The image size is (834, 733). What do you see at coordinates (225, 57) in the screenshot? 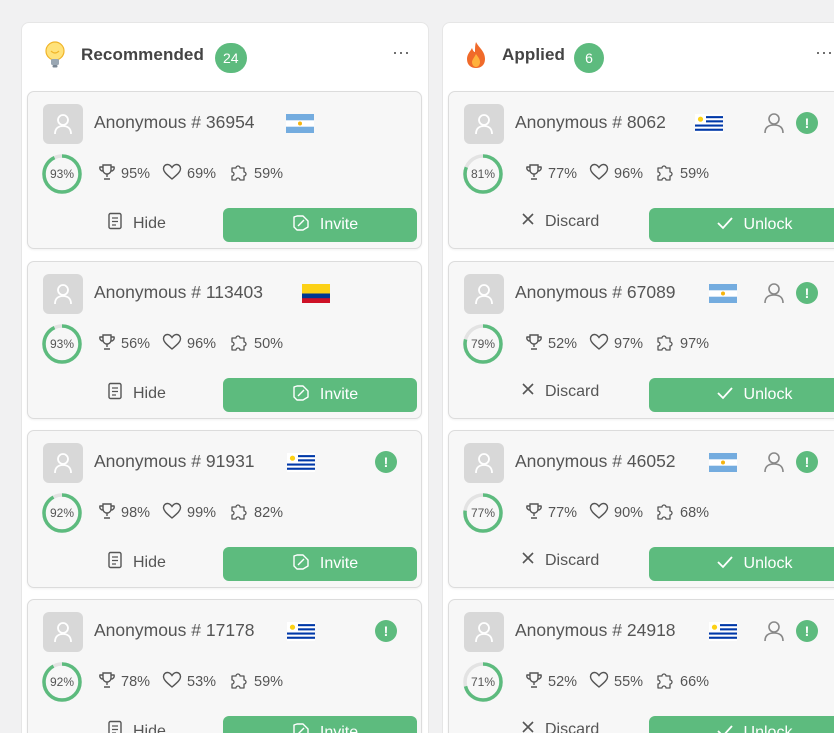
I see `column-header: Recommended 24 ⋯` at bounding box center [225, 57].